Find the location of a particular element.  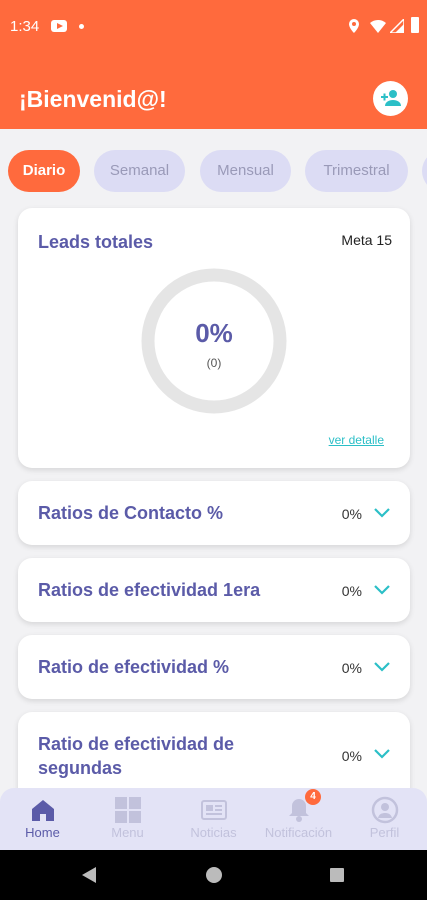

nav-label: Menu is located at coordinates (127, 832).